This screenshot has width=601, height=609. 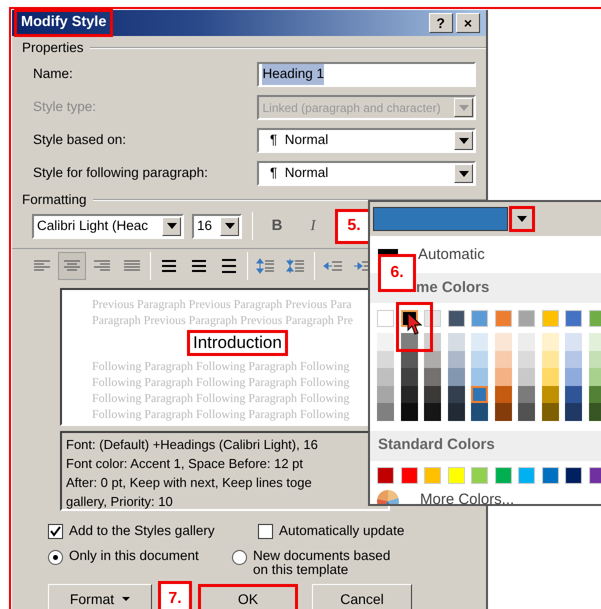 What do you see at coordinates (126, 599) in the screenshot?
I see `caret-icon` at bounding box center [126, 599].